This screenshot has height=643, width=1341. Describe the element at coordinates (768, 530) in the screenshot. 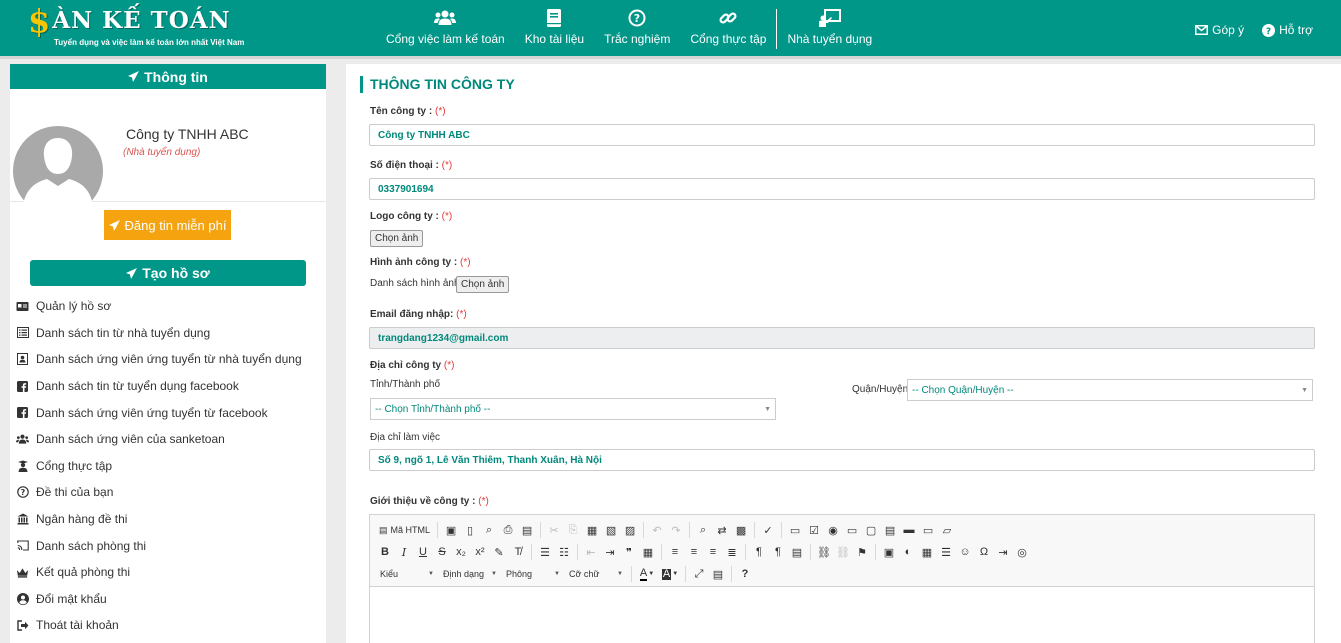

I see `spellcheck-icon: ✓` at that location.